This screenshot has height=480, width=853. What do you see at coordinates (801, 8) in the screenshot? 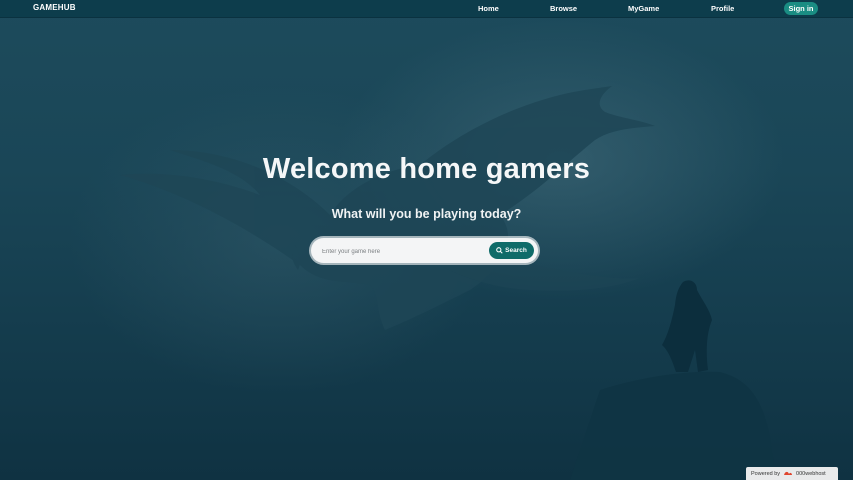
I see `sign-in-button: Sign in` at bounding box center [801, 8].